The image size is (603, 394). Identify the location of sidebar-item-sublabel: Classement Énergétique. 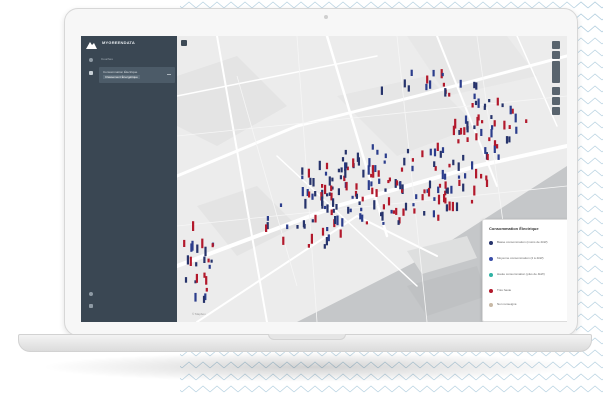
(121, 77).